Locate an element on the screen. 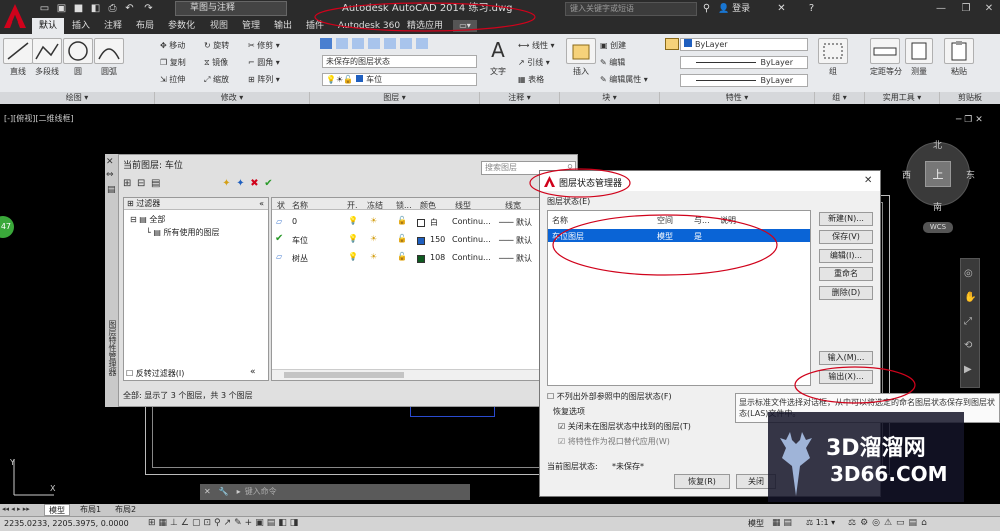 This screenshot has height=531, width=1000. fillet-tool: ⌐ 圆角 ▾ is located at coordinates (264, 62).